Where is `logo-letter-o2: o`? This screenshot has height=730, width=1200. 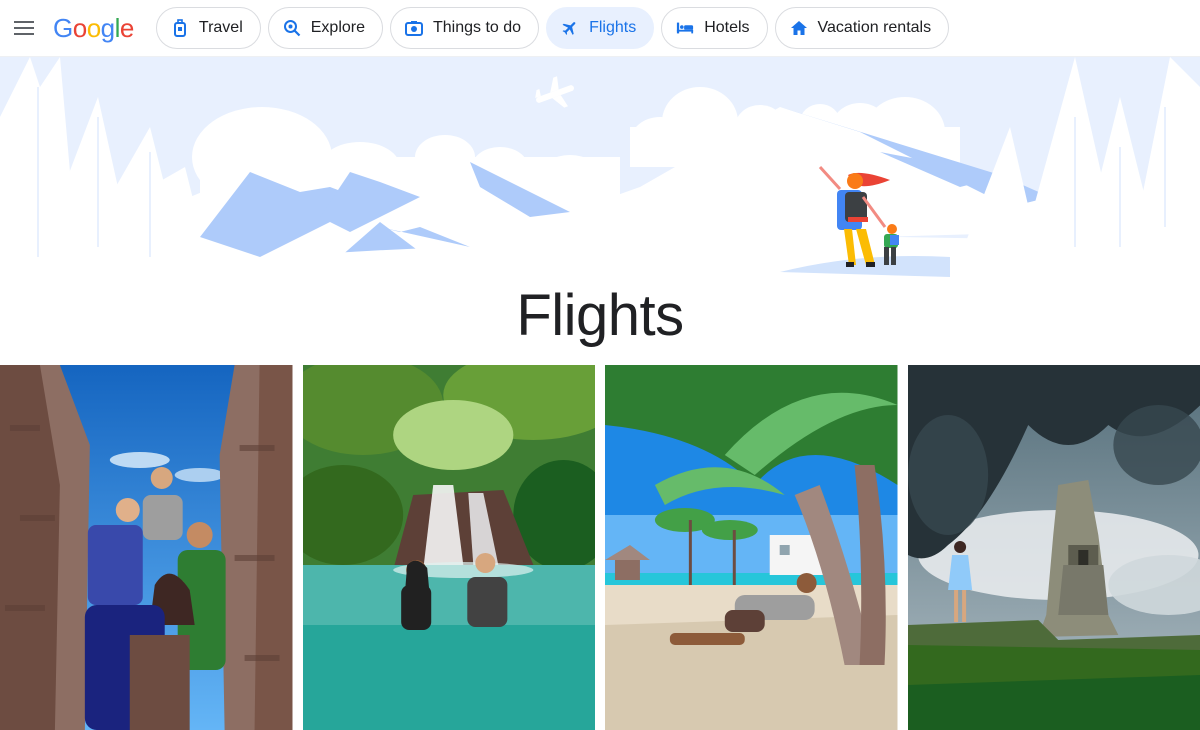 logo-letter-o2: o is located at coordinates (93, 28).